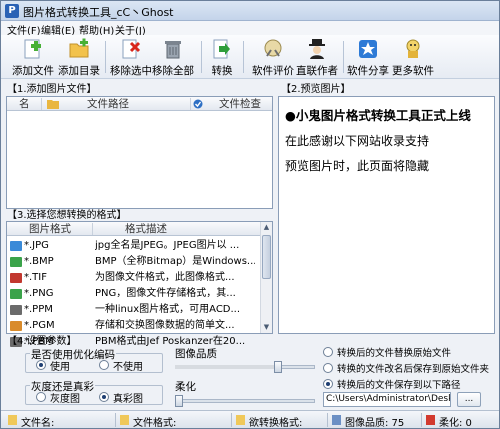 The width and height of the screenshot is (500, 429). What do you see at coordinates (357, 166) in the screenshot?
I see `preview-line-hint: 预览图片时，此页面将隐藏` at bounding box center [357, 166].